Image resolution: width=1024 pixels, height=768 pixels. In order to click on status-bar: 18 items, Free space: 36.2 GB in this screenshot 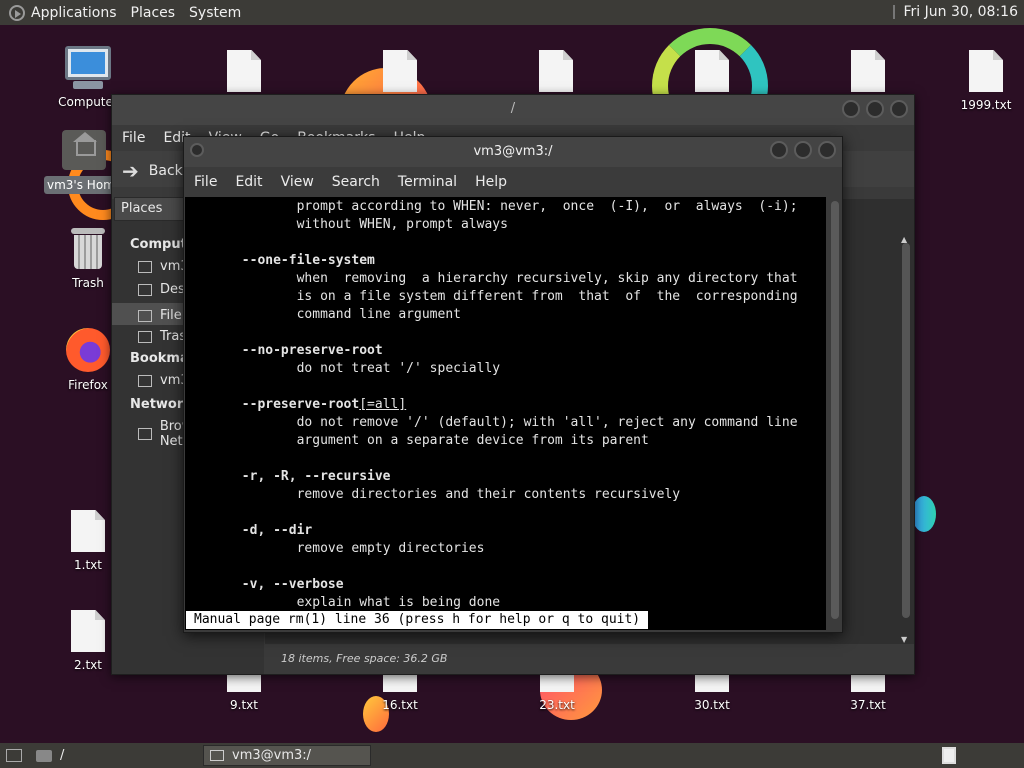, I will do `click(589, 659)`.